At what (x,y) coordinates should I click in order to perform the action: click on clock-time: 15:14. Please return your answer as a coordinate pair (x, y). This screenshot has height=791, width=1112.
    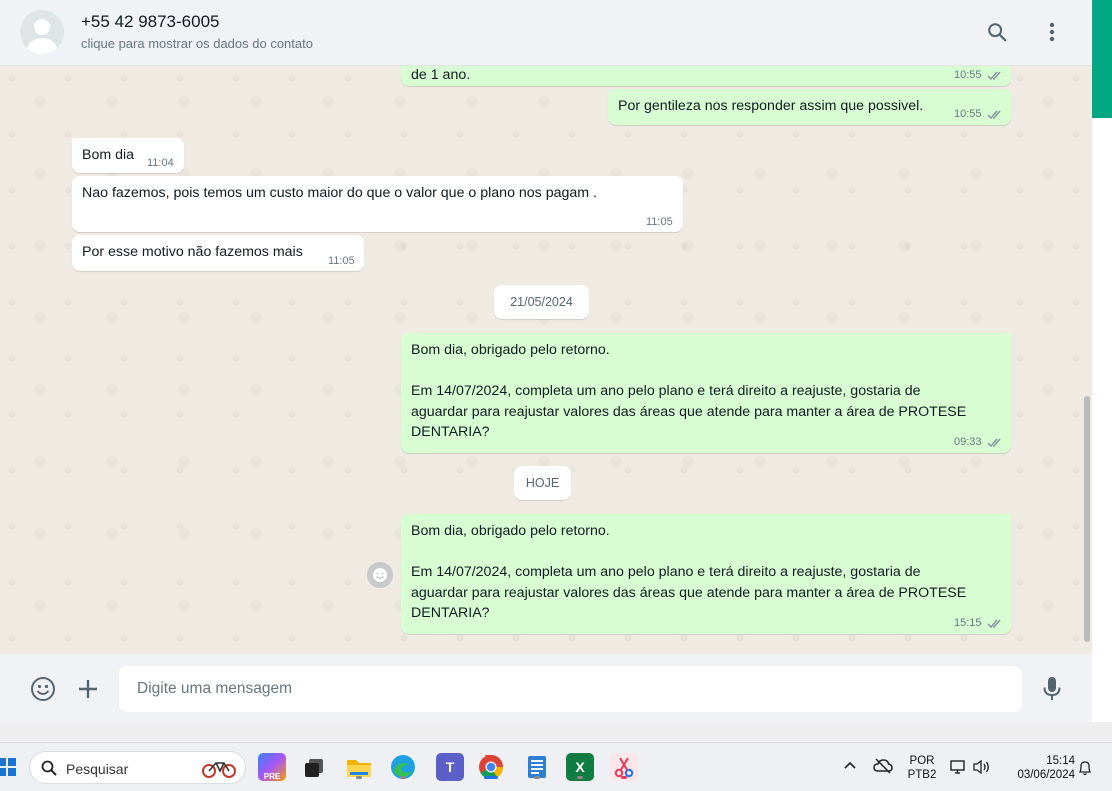
    Looking at the image, I should click on (1060, 761).